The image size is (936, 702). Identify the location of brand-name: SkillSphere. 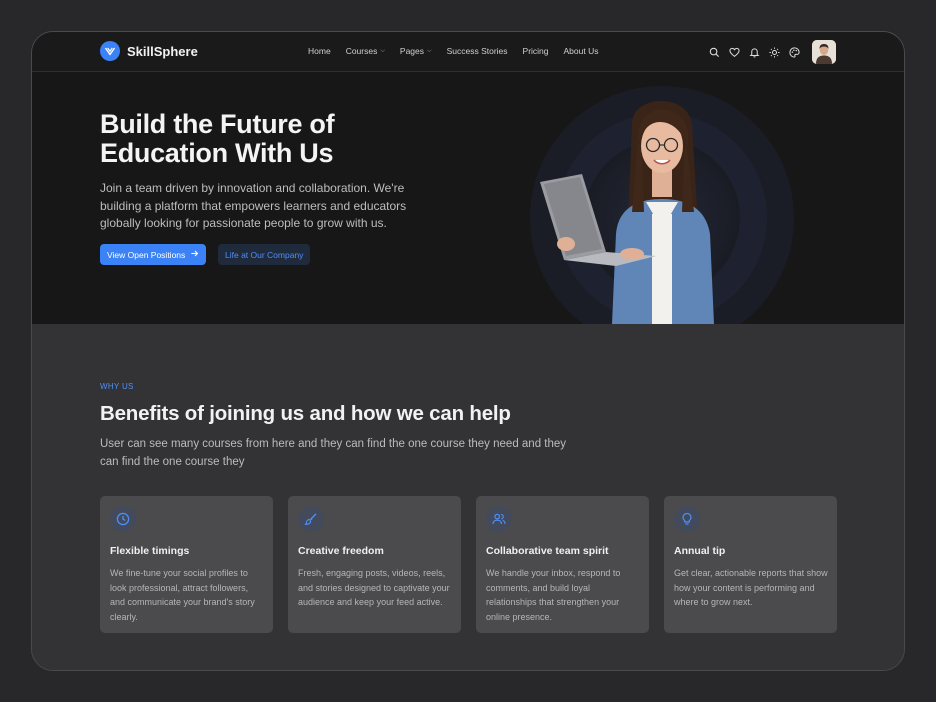
(162, 51).